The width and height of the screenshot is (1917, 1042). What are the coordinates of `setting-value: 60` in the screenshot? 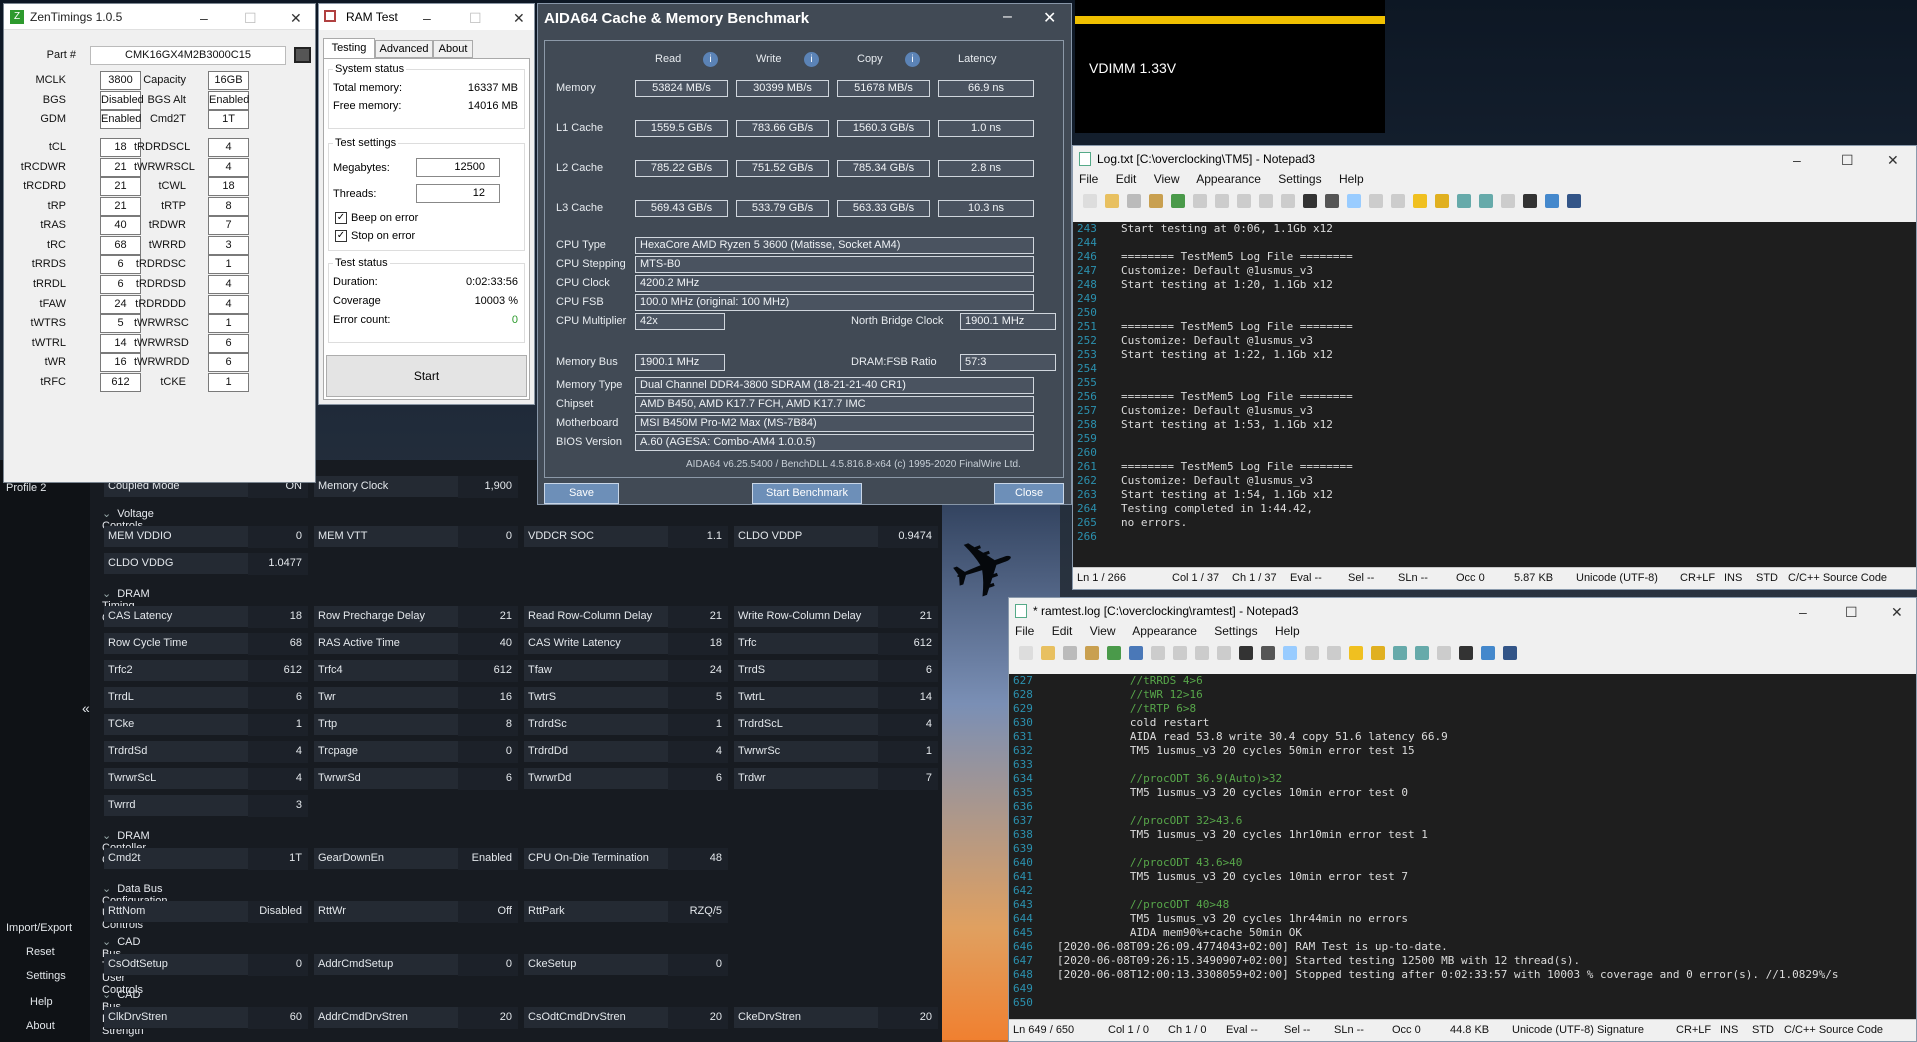 It's located at (278, 1018).